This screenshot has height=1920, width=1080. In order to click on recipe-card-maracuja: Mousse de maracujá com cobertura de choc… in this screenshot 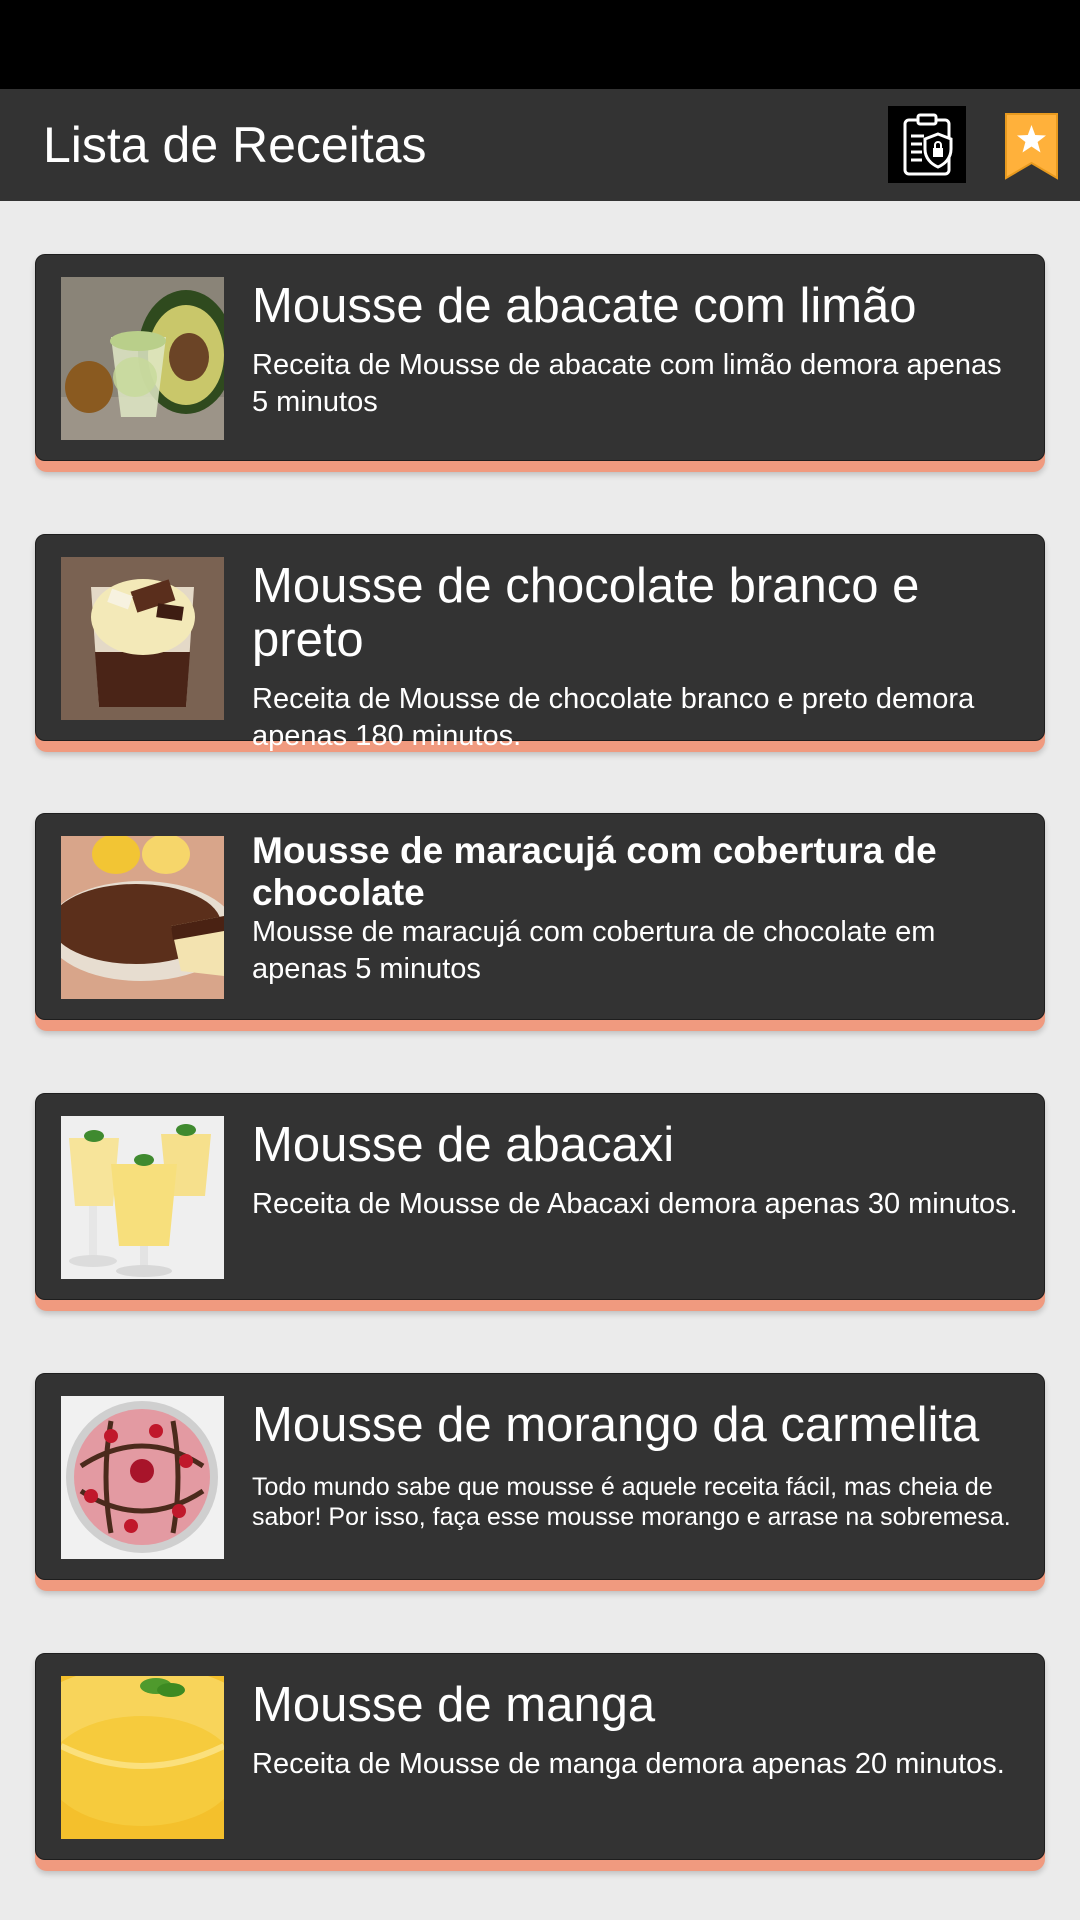, I will do `click(540, 922)`.